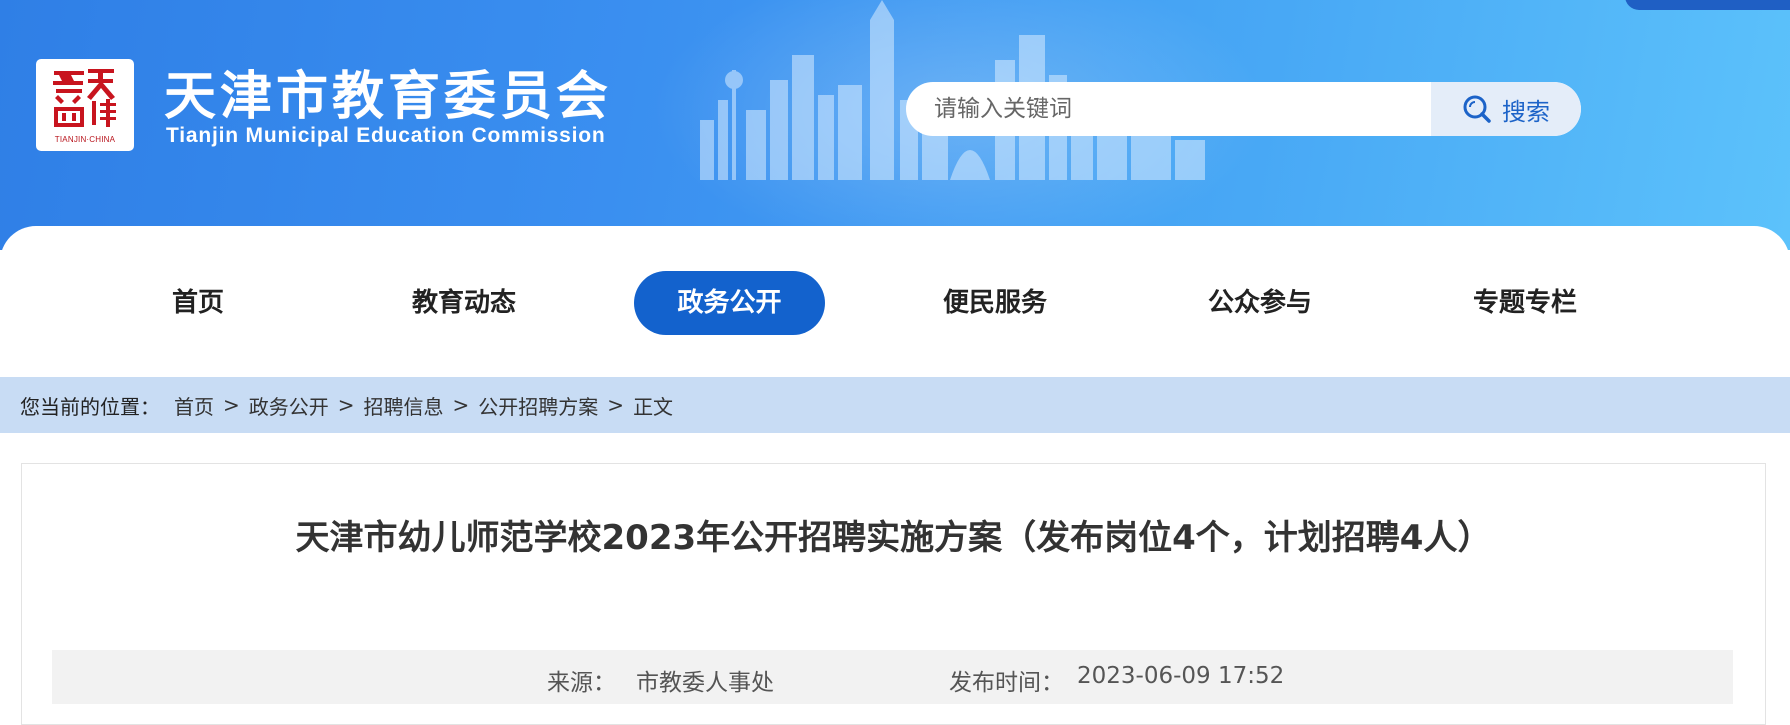 This screenshot has height=725, width=1790. I want to click on source-value: 市教委人事处, so click(705, 683).